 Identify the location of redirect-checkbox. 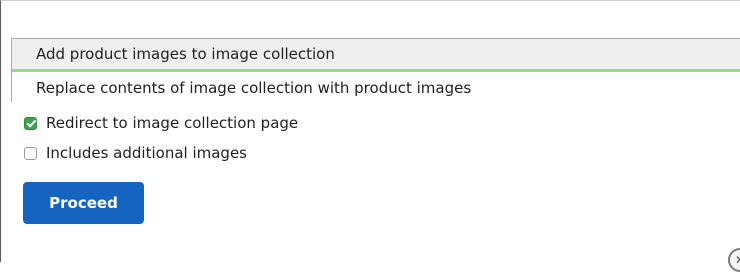
(30, 123).